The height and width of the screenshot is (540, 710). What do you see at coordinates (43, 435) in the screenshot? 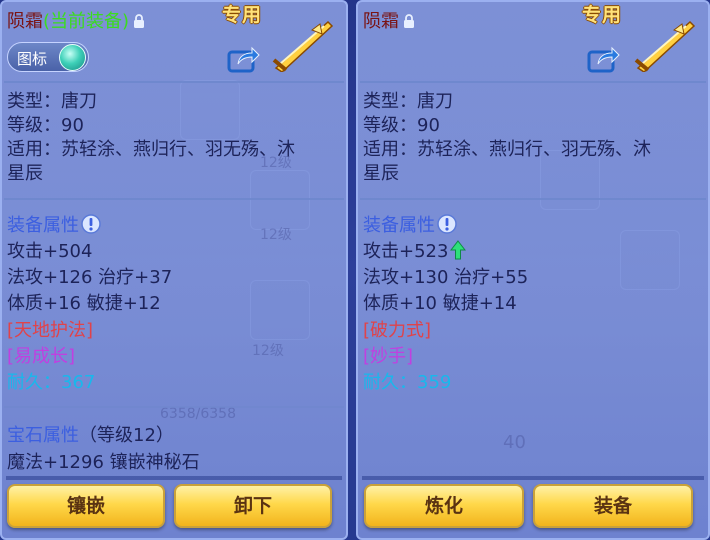
I see `gem-attr-title: 宝石属性` at bounding box center [43, 435].